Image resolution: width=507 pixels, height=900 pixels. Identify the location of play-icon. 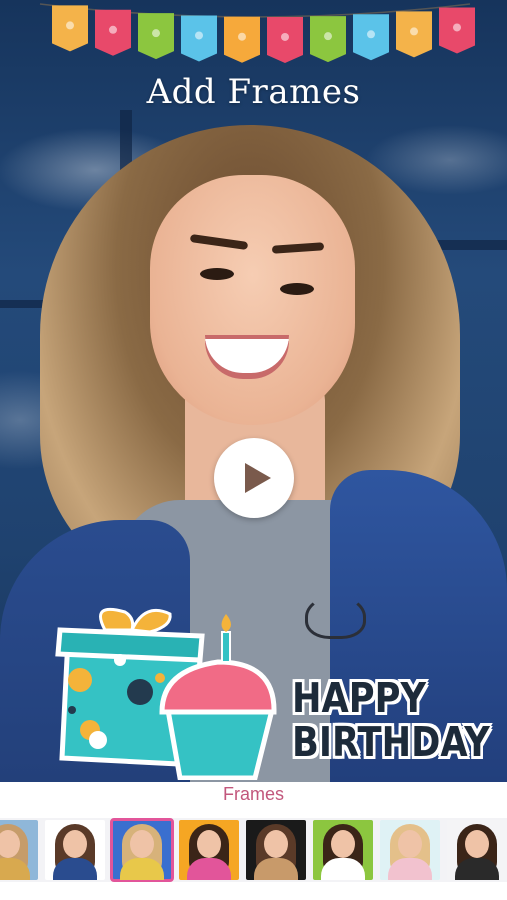
(258, 478).